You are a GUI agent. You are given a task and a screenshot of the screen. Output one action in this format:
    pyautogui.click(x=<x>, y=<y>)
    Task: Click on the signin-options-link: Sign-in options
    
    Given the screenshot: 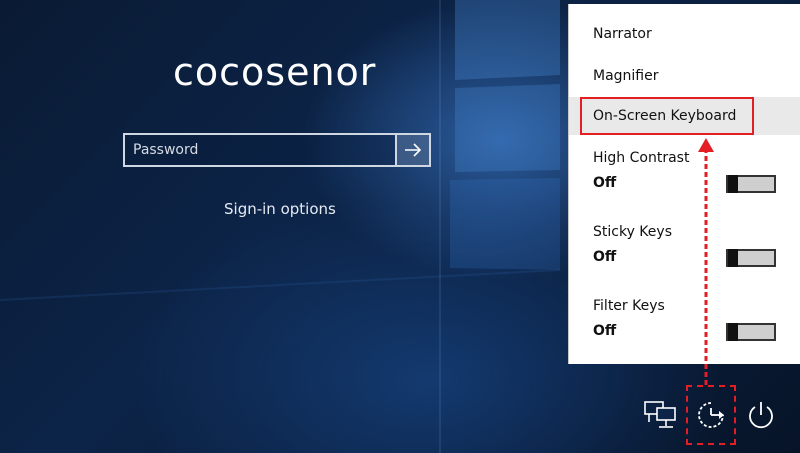 What is the action you would take?
    pyautogui.click(x=280, y=209)
    